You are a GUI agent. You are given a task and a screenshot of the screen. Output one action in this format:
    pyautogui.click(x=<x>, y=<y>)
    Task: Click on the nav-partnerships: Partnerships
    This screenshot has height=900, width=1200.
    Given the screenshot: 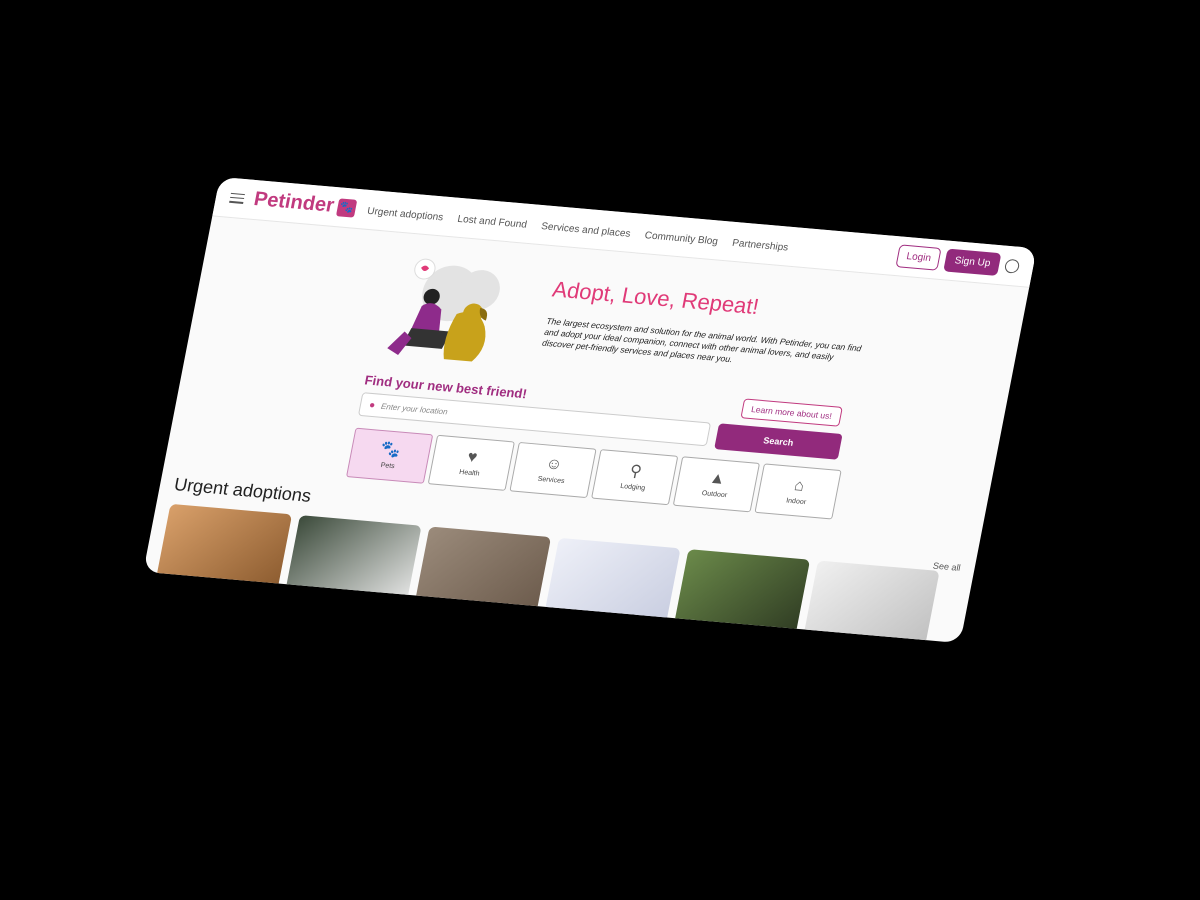 What is the action you would take?
    pyautogui.click(x=760, y=245)
    